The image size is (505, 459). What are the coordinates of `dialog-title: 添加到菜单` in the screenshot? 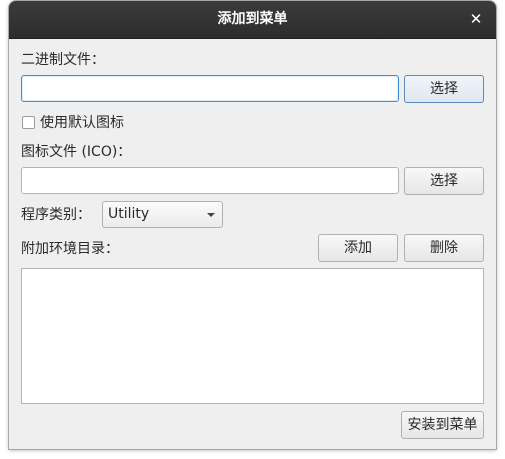 It's located at (252, 19).